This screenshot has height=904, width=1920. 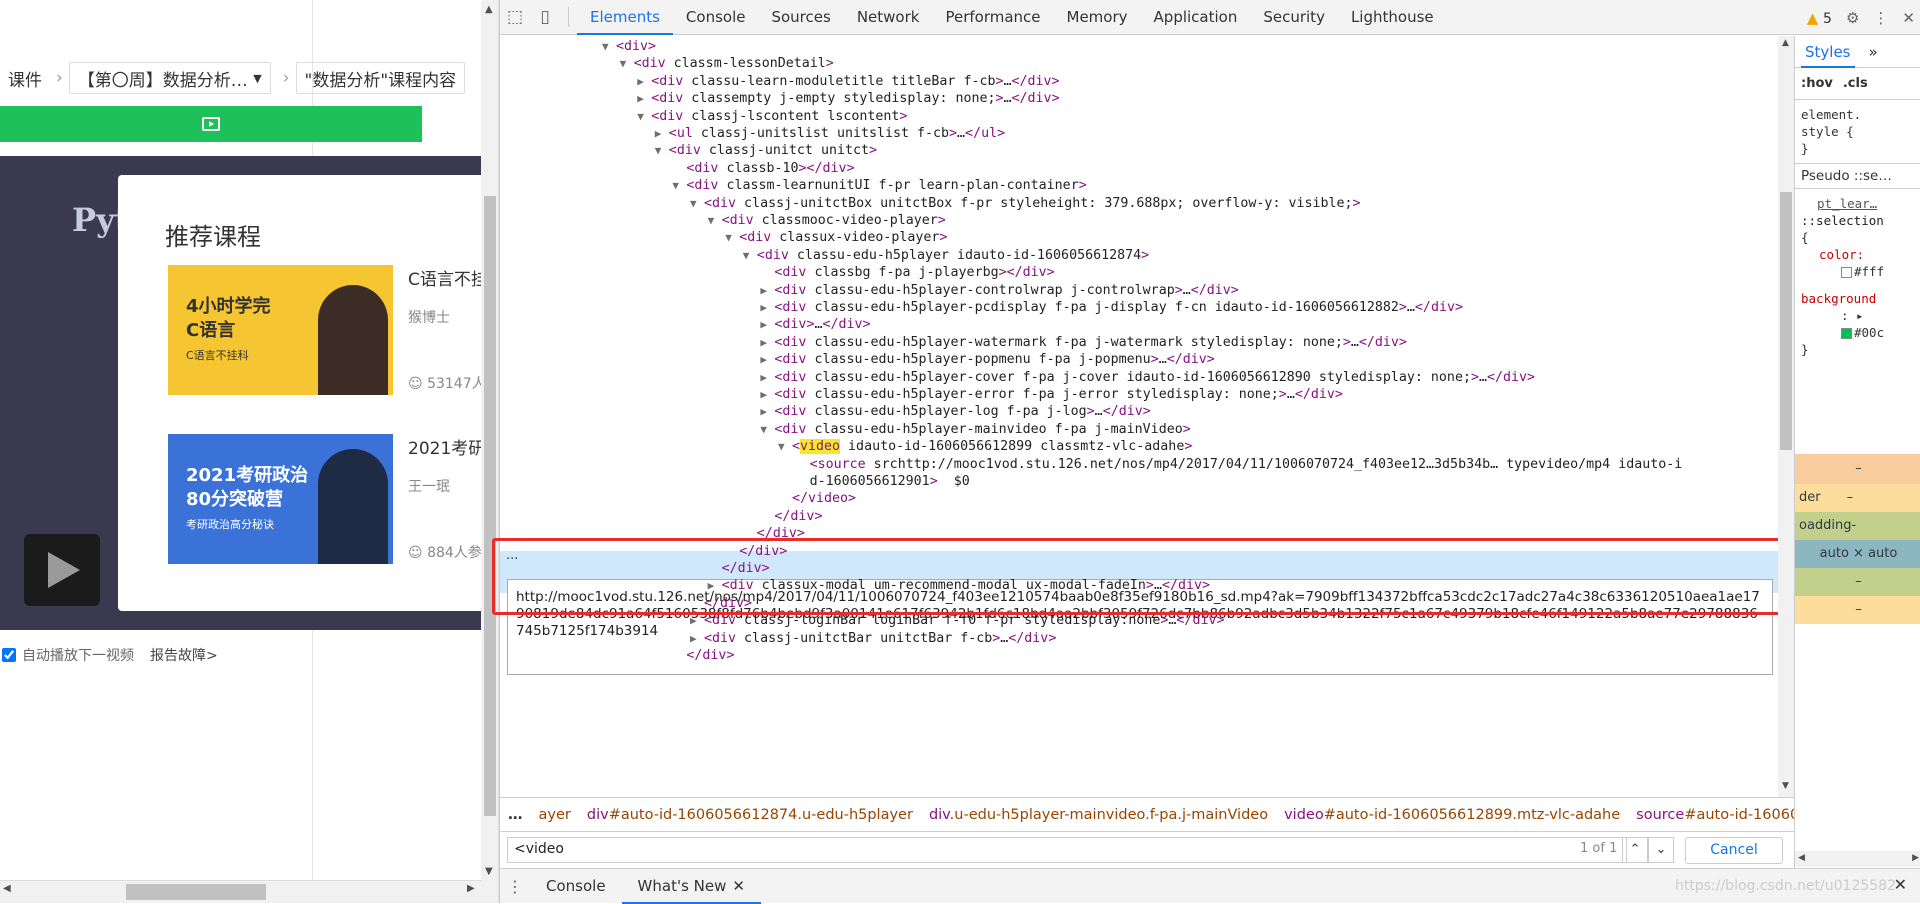 I want to click on box-model-padding: oadding-, so click(x=1857, y=526).